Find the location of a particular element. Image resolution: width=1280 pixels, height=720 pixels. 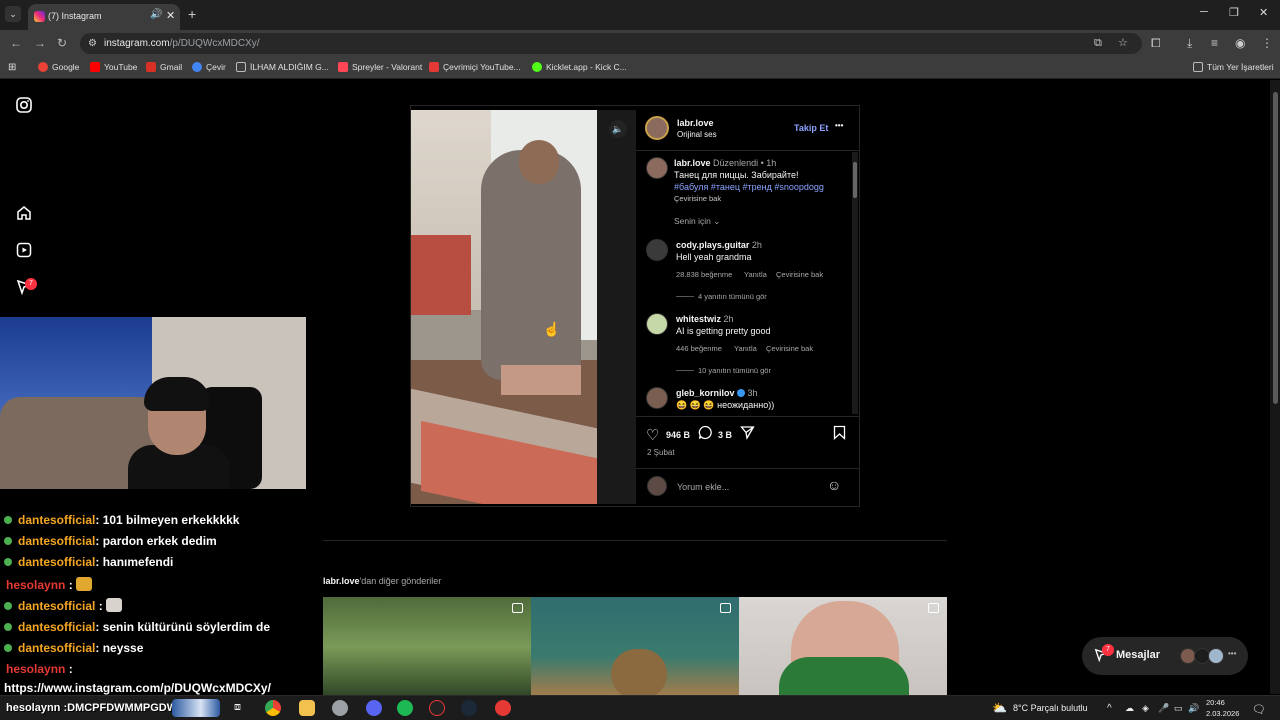

volume-icon: 🔊 is located at coordinates (1193, 708).